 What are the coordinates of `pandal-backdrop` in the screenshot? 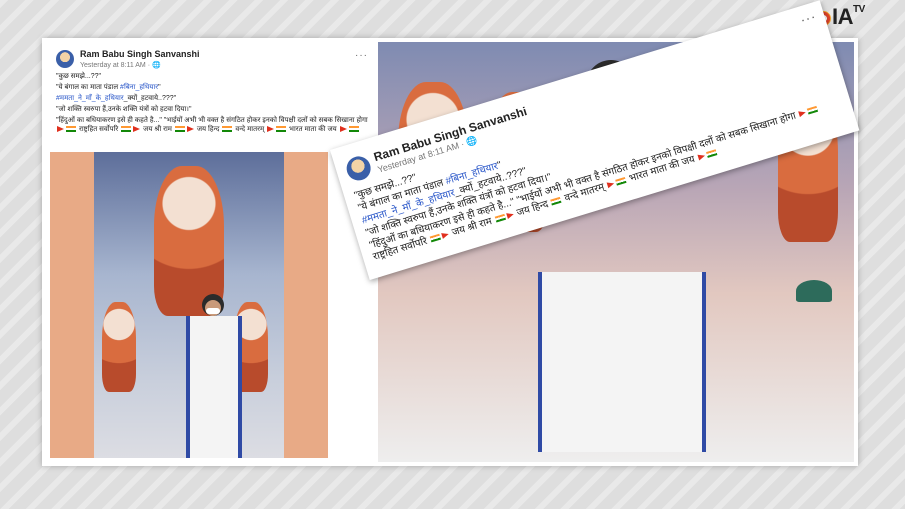 It's located at (189, 305).